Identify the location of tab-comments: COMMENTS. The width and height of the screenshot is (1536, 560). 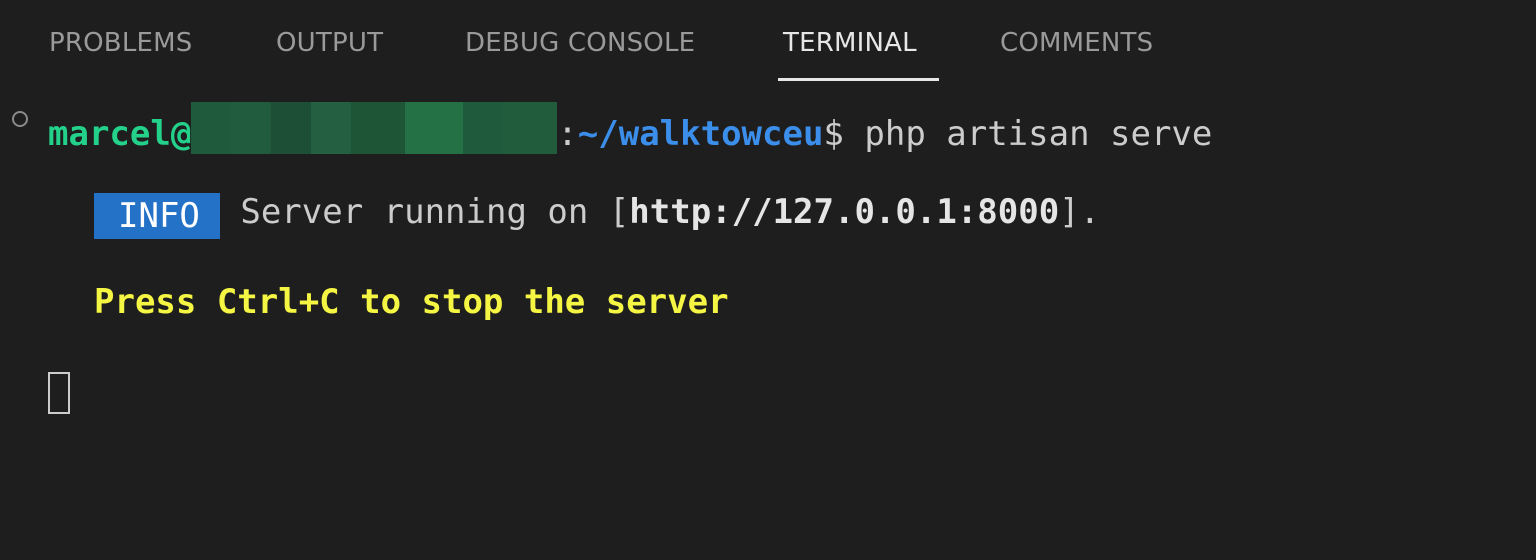
(1076, 53).